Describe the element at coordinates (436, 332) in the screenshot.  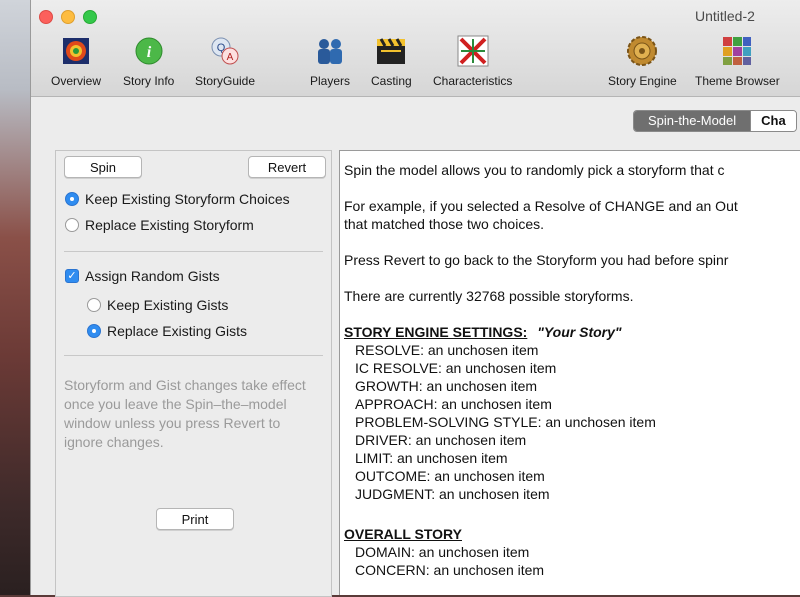
I see `section-heading: STORY ENGINE SETTINGS:` at that location.